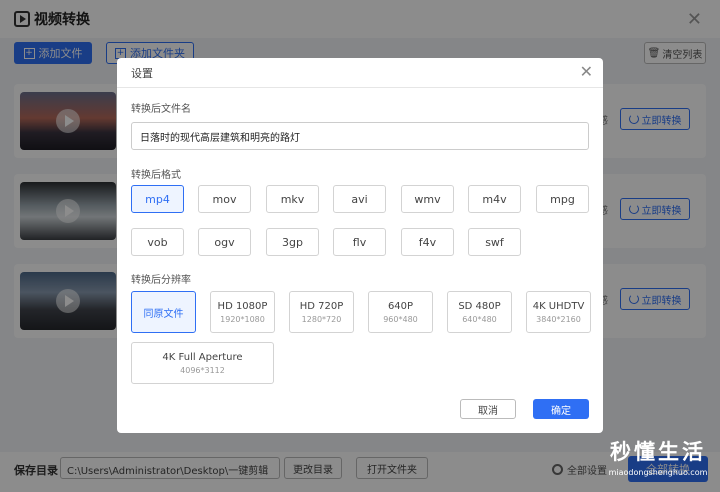 The image size is (720, 492). What do you see at coordinates (479, 306) in the screenshot?
I see `resolution-name: SD 480P` at bounding box center [479, 306].